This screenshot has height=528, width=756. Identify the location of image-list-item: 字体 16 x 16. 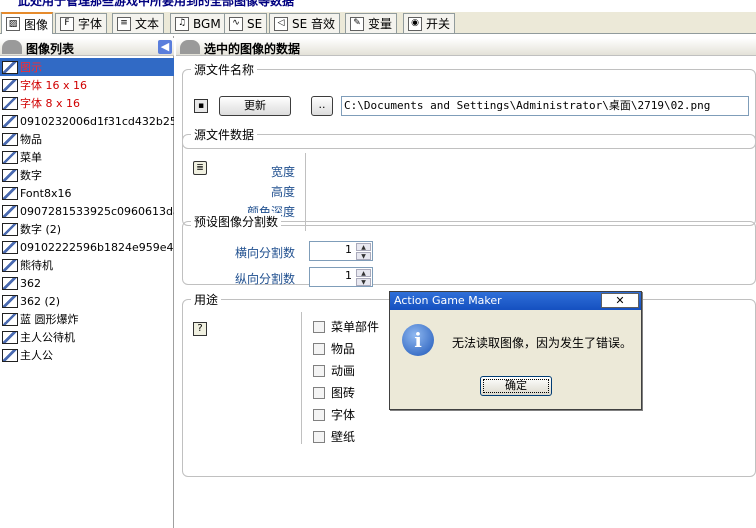
(87, 85).